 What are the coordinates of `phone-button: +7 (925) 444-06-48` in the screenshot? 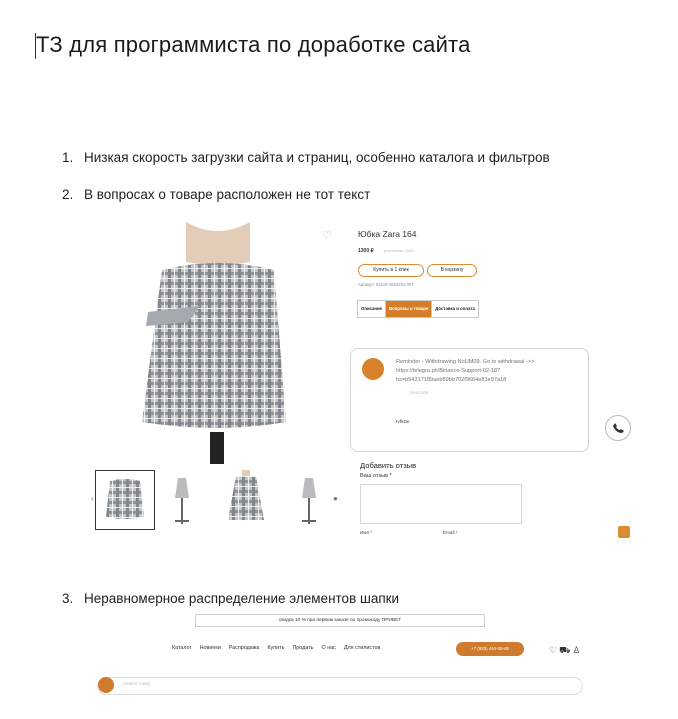 It's located at (490, 649).